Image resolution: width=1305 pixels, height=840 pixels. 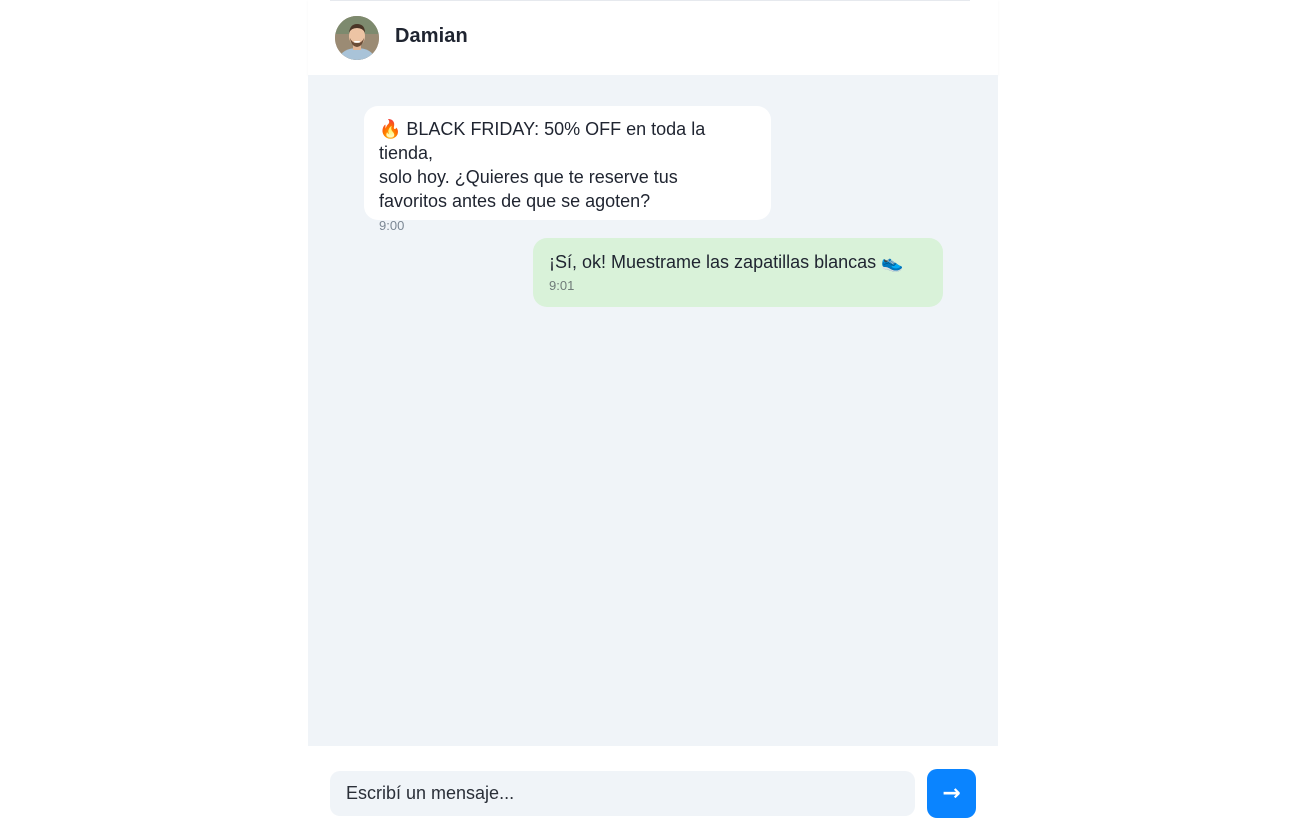 What do you see at coordinates (392, 225) in the screenshot?
I see `message-timestamp: 9:00` at bounding box center [392, 225].